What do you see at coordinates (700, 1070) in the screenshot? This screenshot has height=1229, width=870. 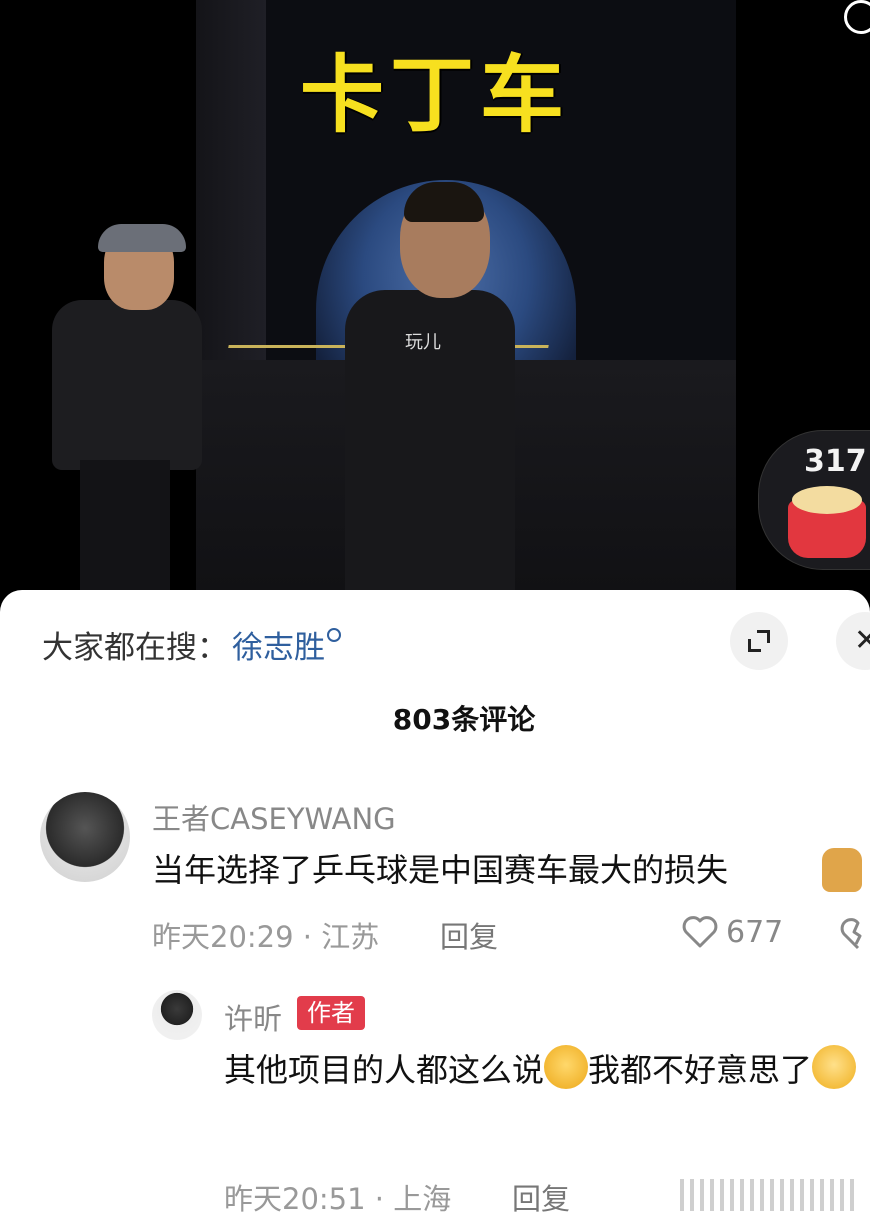 I see `reply-text-part2: 我都不好意思了` at bounding box center [700, 1070].